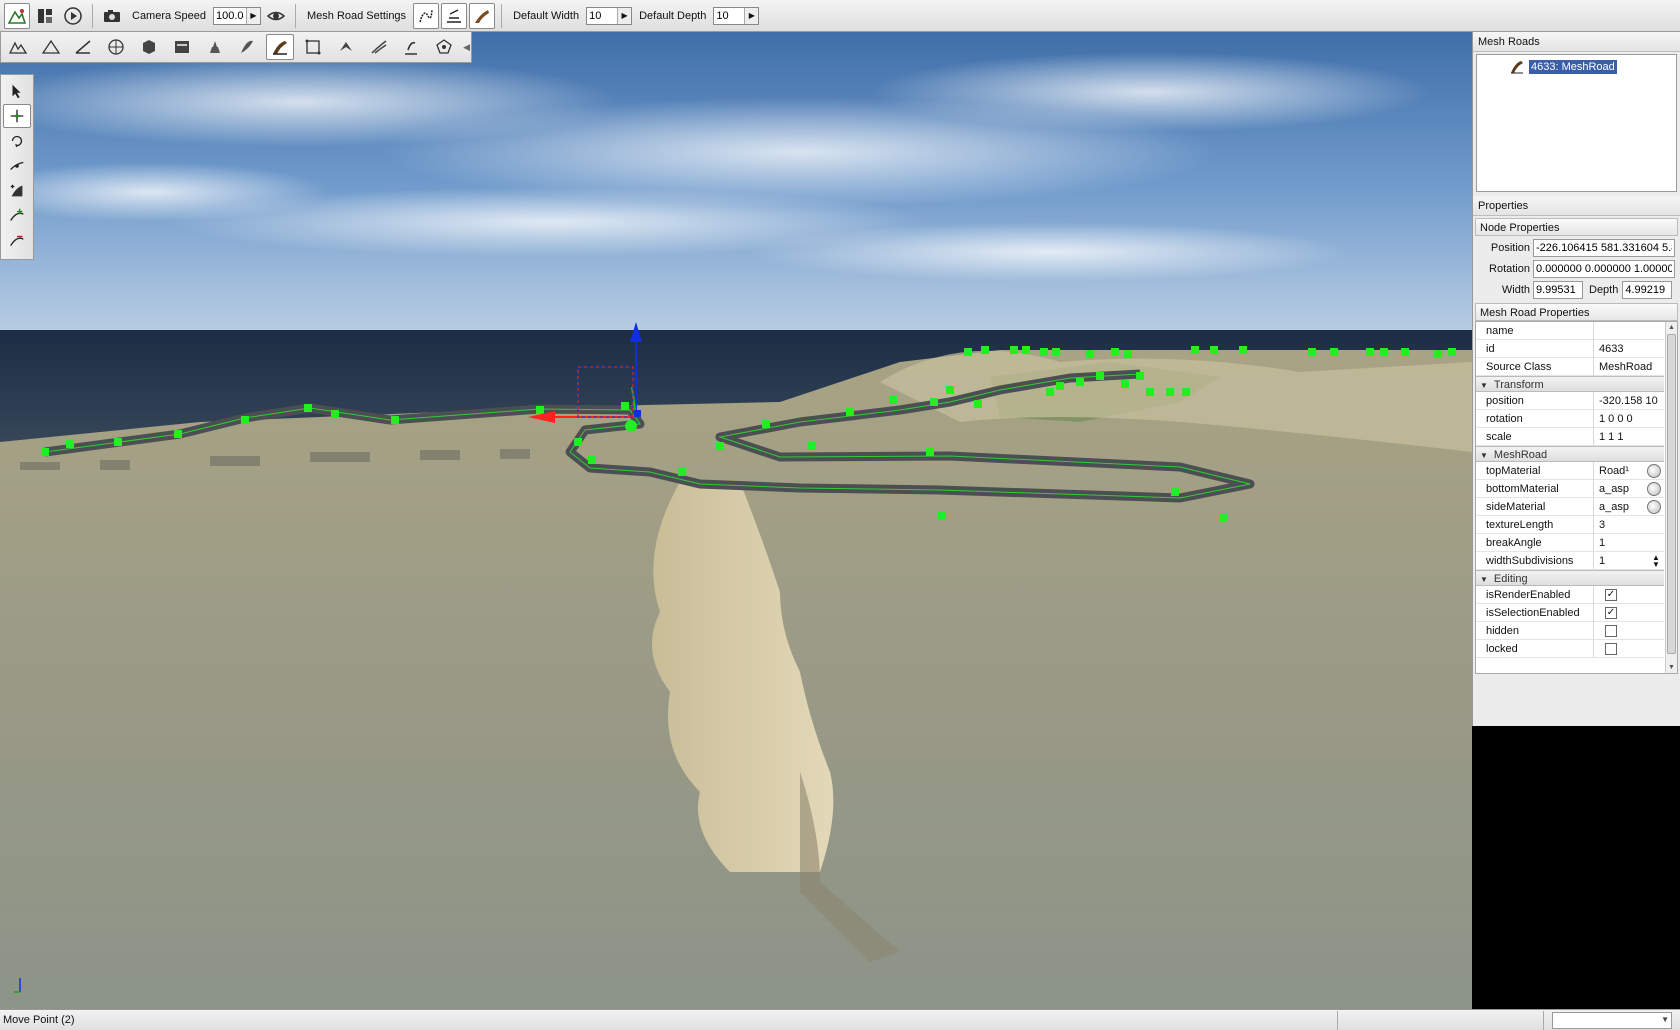  Describe the element at coordinates (280, 47) in the screenshot. I see `mesh-road-editor-icon` at that location.